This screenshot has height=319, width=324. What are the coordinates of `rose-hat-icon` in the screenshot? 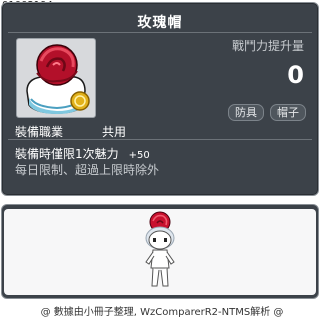 It's located at (58, 79).